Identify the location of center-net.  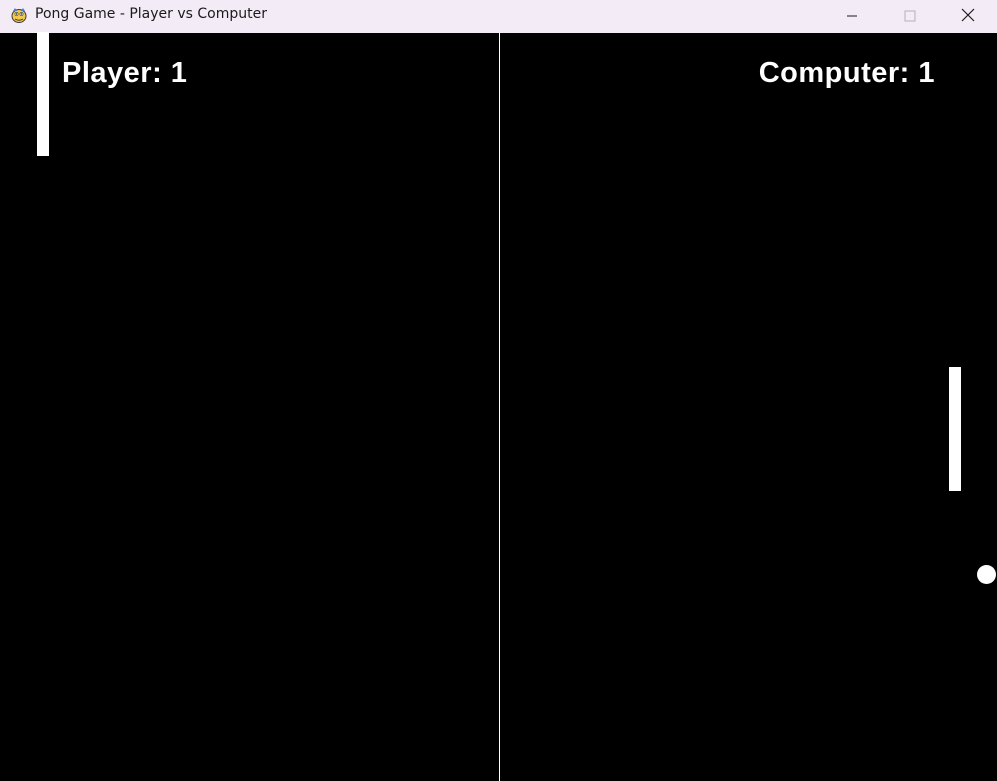
(499, 407).